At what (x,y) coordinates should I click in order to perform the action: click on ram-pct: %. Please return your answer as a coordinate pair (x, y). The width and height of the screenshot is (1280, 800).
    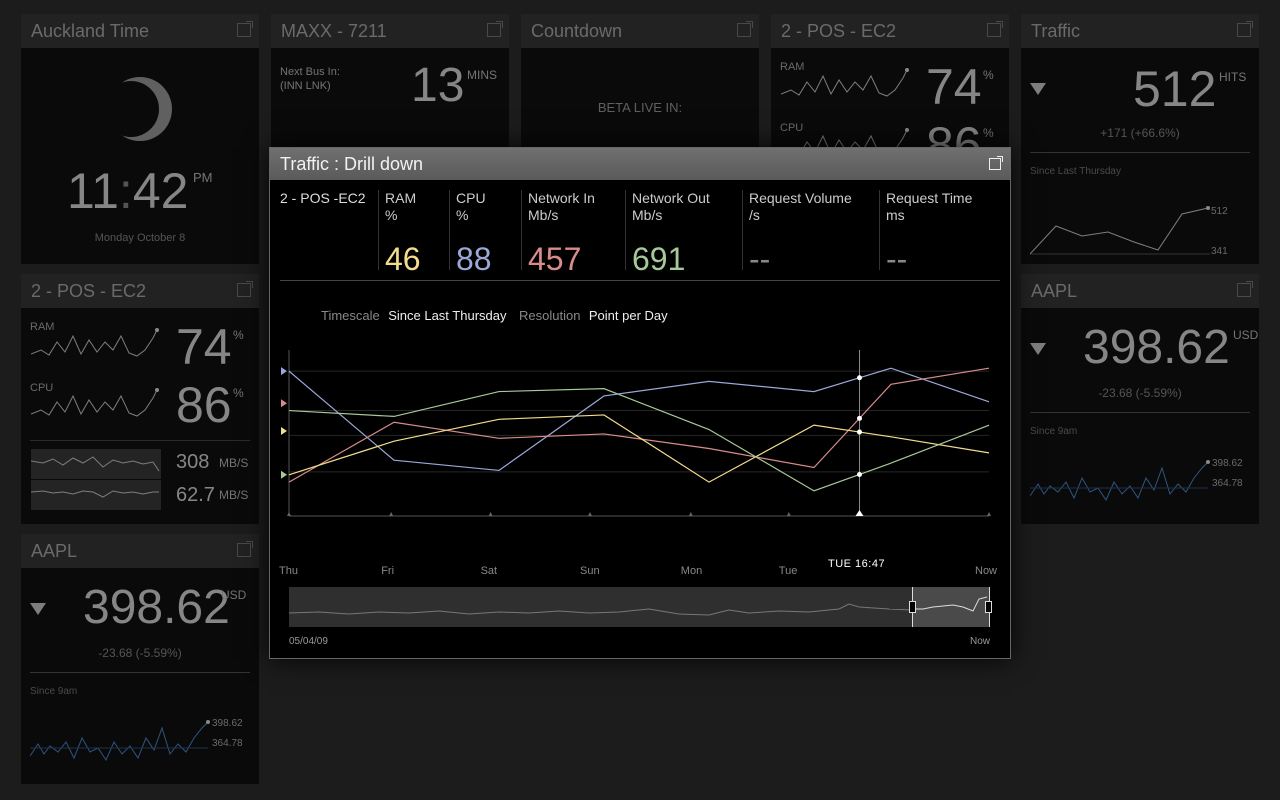
    Looking at the image, I should click on (988, 75).